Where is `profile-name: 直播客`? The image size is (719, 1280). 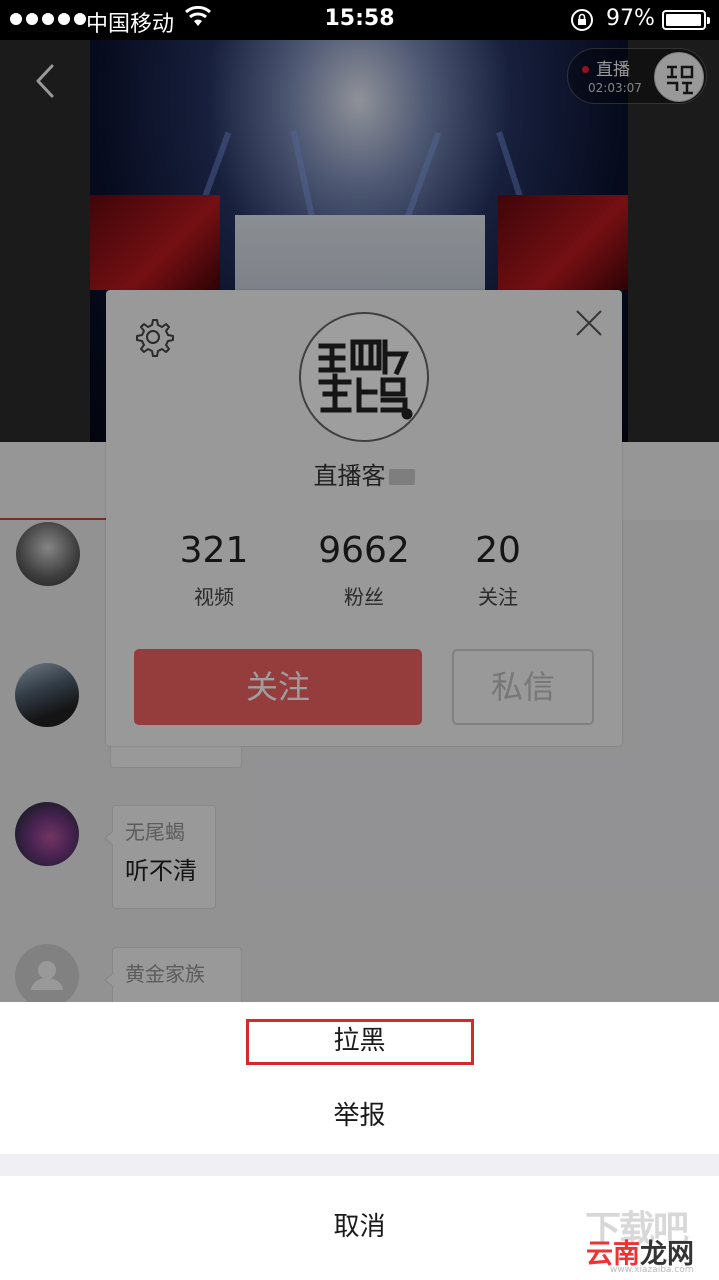
profile-name: 直播客 is located at coordinates (364, 473).